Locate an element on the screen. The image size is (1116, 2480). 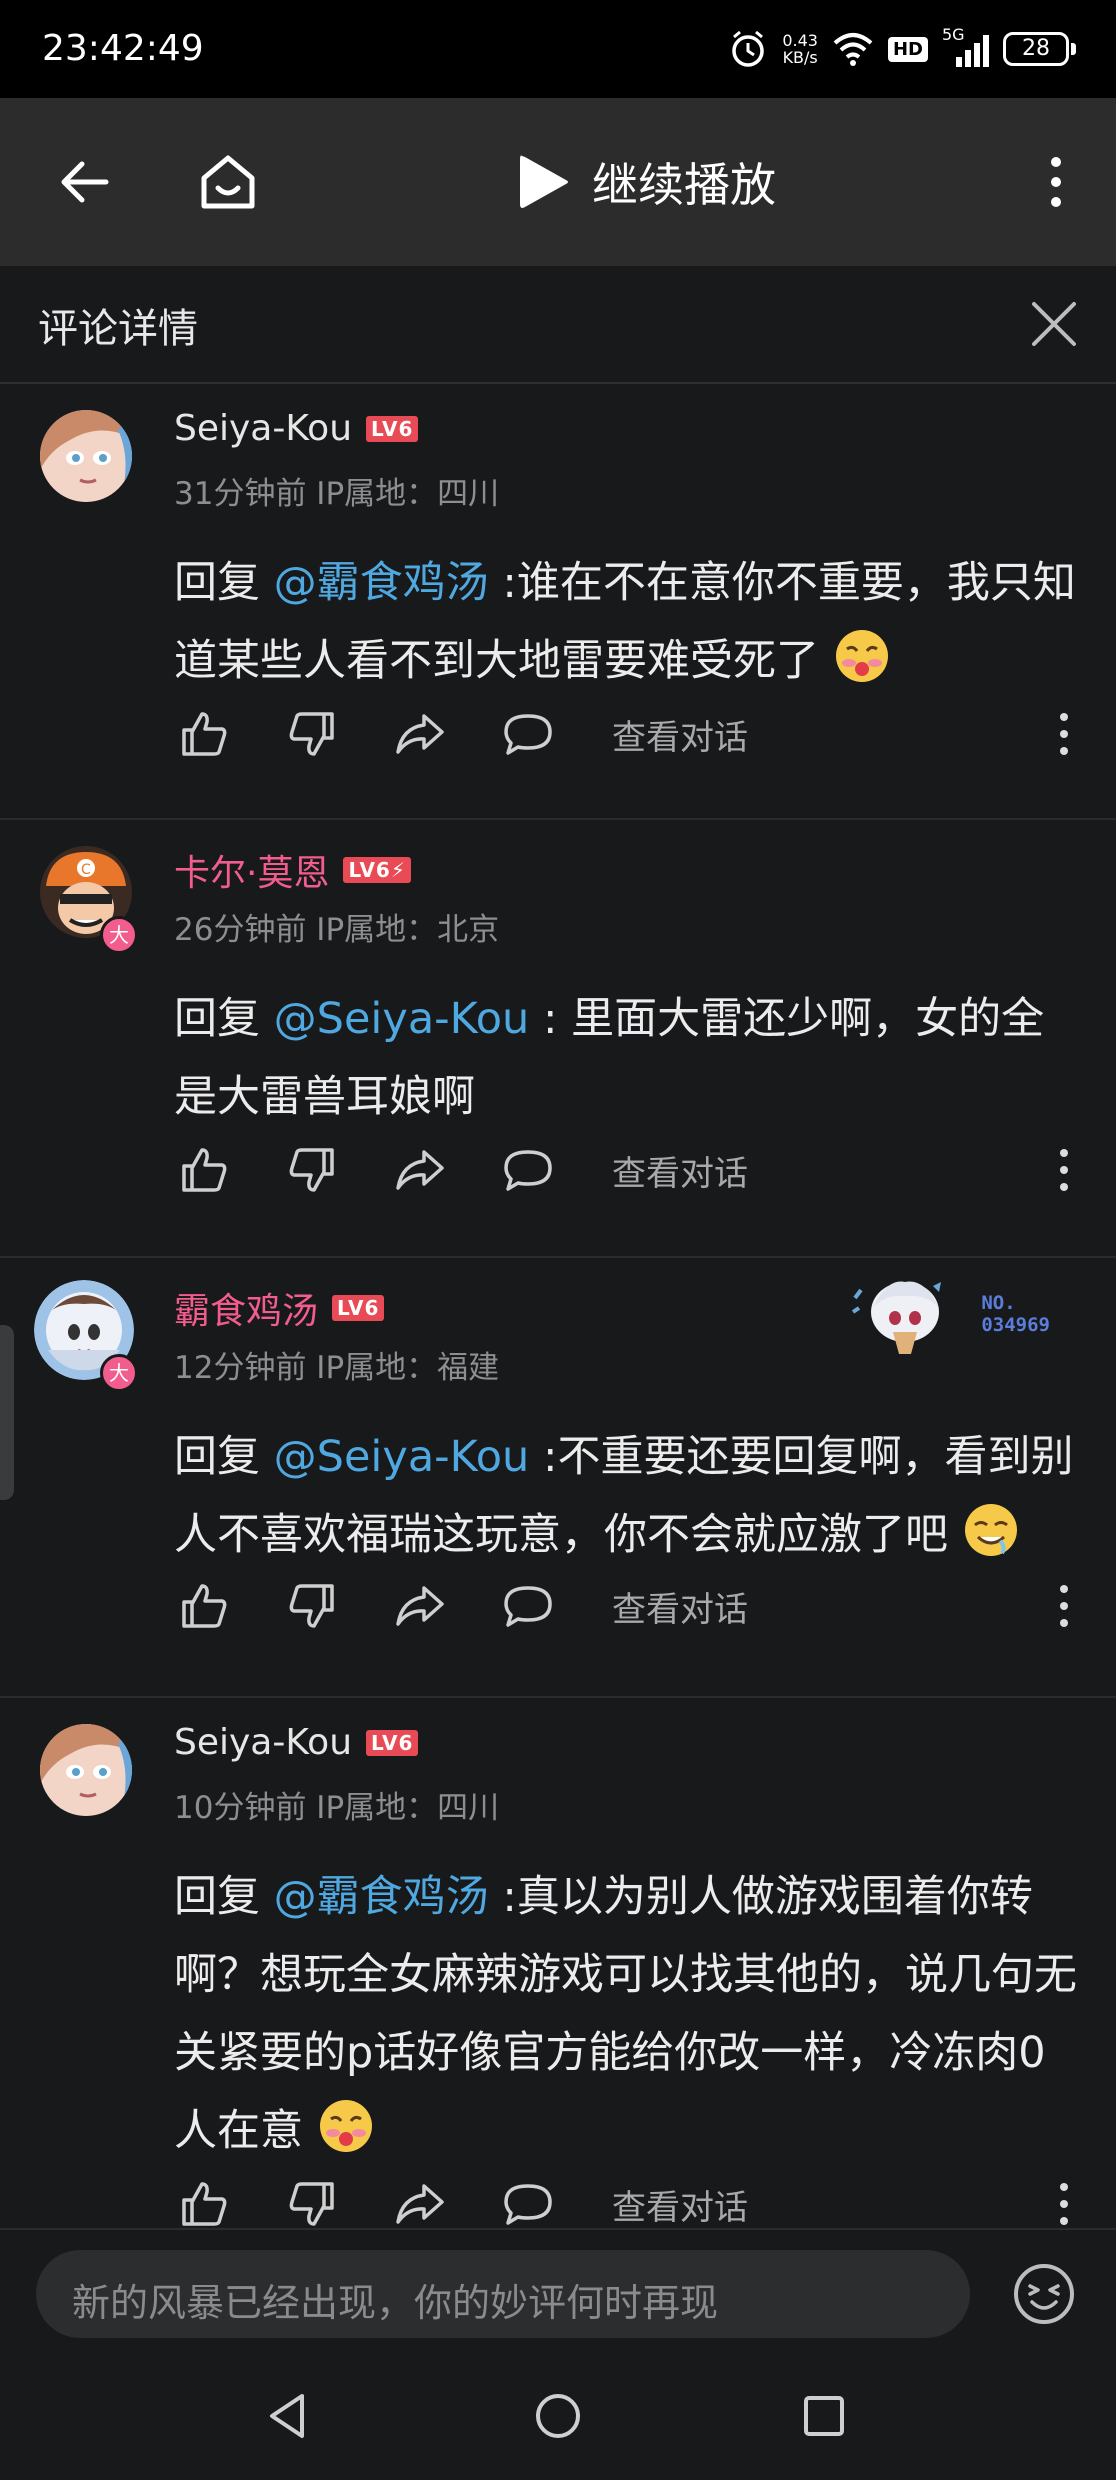
alarm-icon is located at coordinates (748, 48).